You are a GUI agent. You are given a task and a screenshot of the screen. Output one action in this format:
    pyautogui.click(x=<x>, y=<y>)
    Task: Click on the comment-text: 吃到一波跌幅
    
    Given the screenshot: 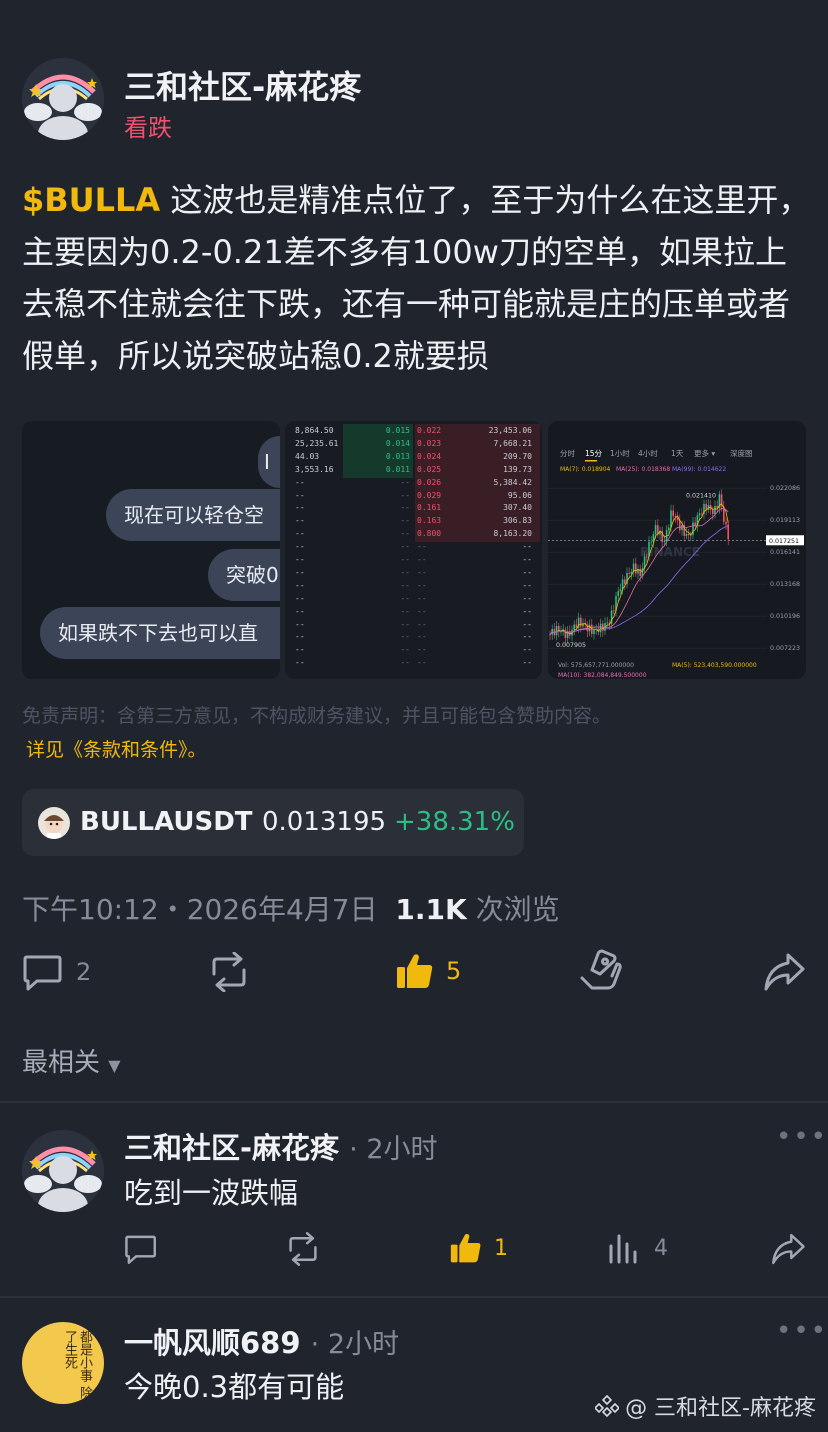 What is the action you would take?
    pyautogui.click(x=211, y=1193)
    